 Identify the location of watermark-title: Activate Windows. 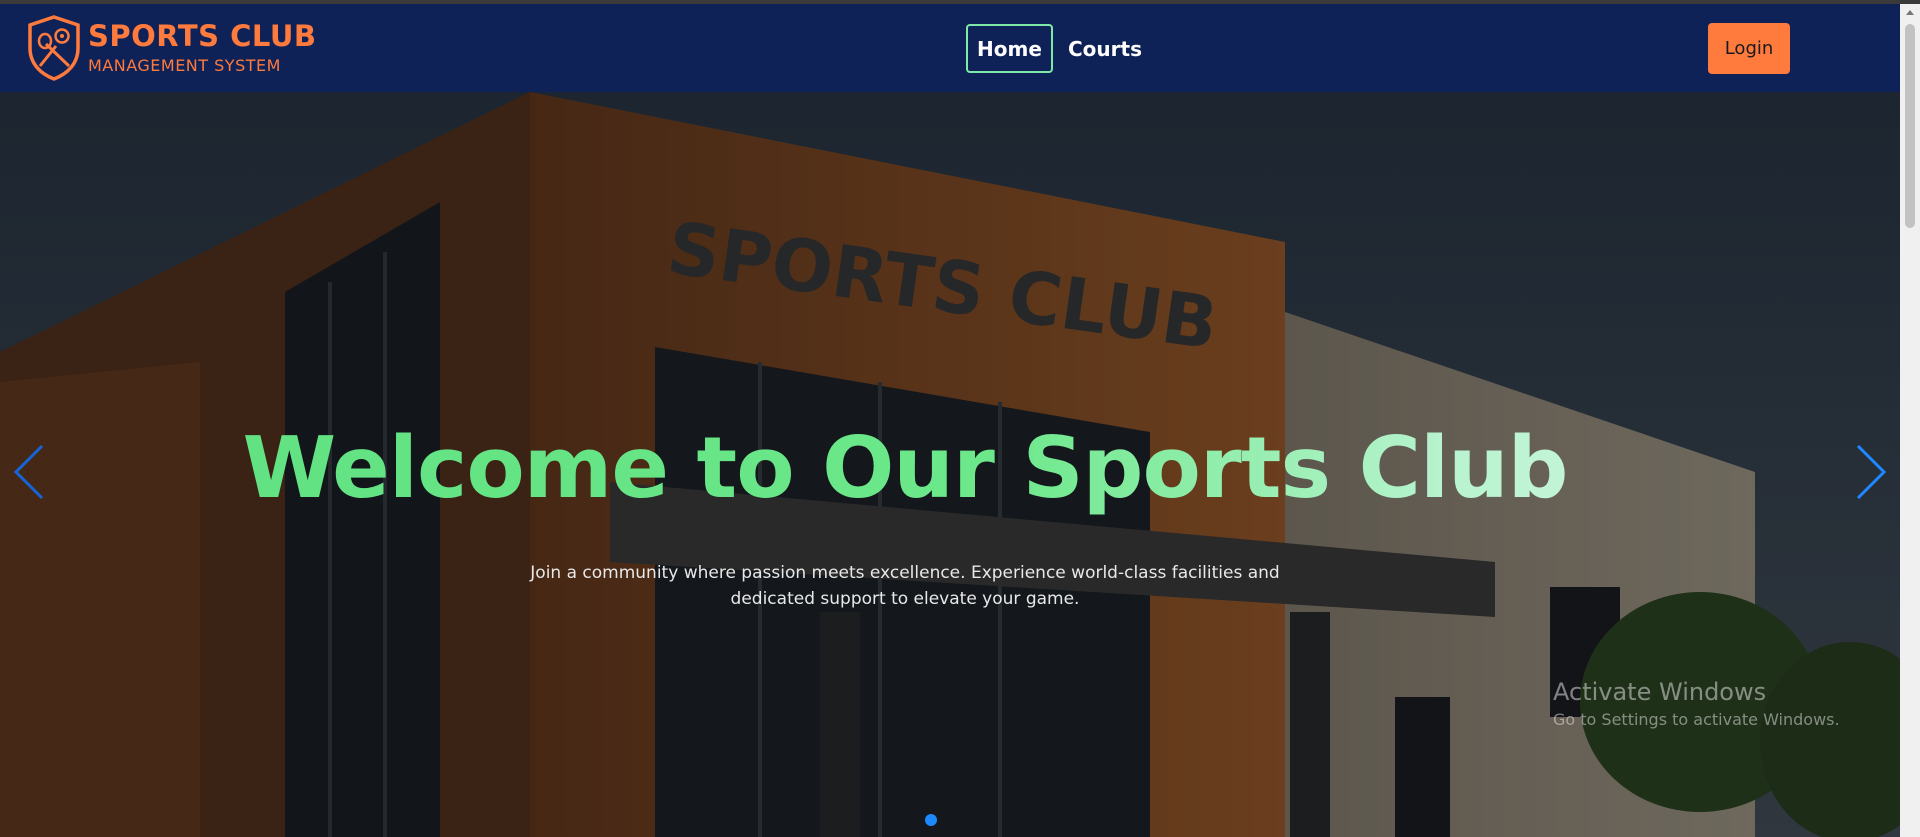
(1660, 692).